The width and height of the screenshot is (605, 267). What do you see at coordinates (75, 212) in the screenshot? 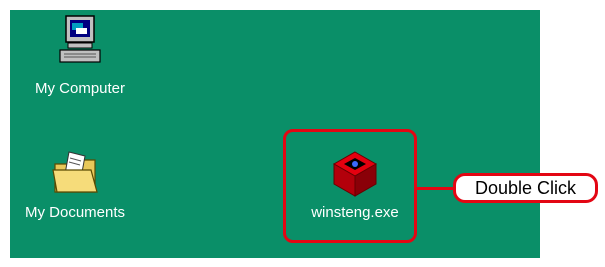
I see `my-documents-label: My Documents` at bounding box center [75, 212].